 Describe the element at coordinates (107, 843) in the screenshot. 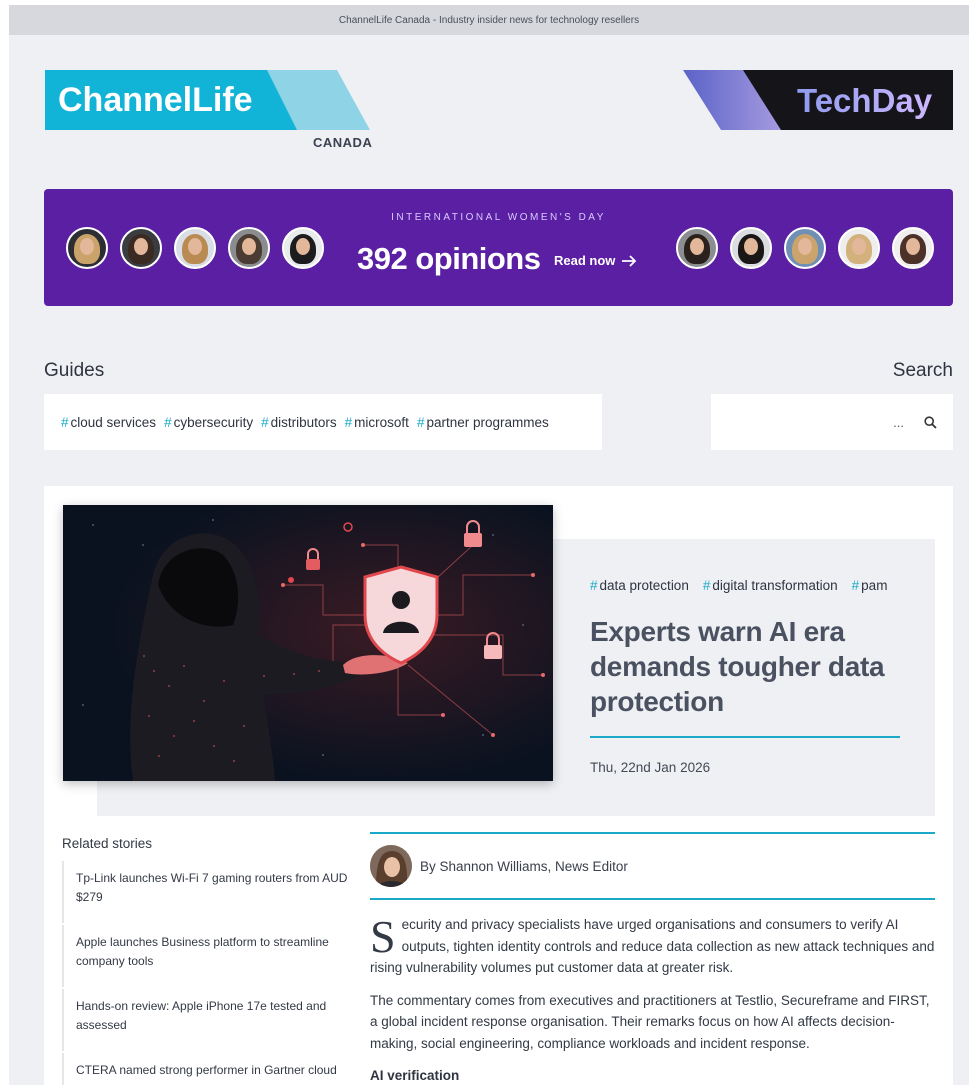

I see `related-stories-heading: Related stories` at that location.